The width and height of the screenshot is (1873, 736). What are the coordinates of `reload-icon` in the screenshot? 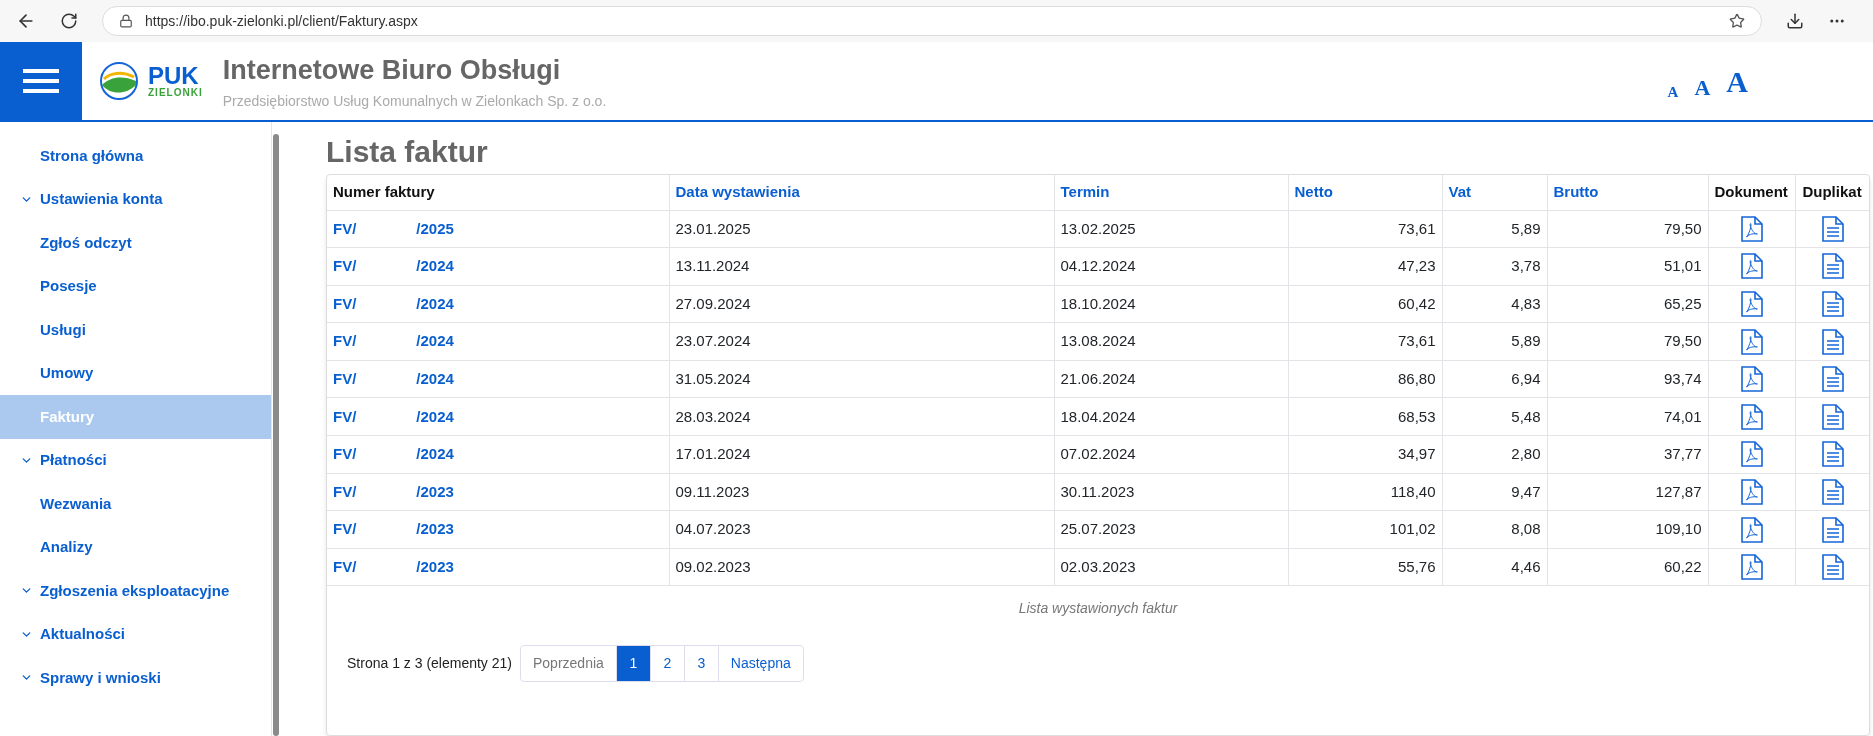 It's located at (69, 21).